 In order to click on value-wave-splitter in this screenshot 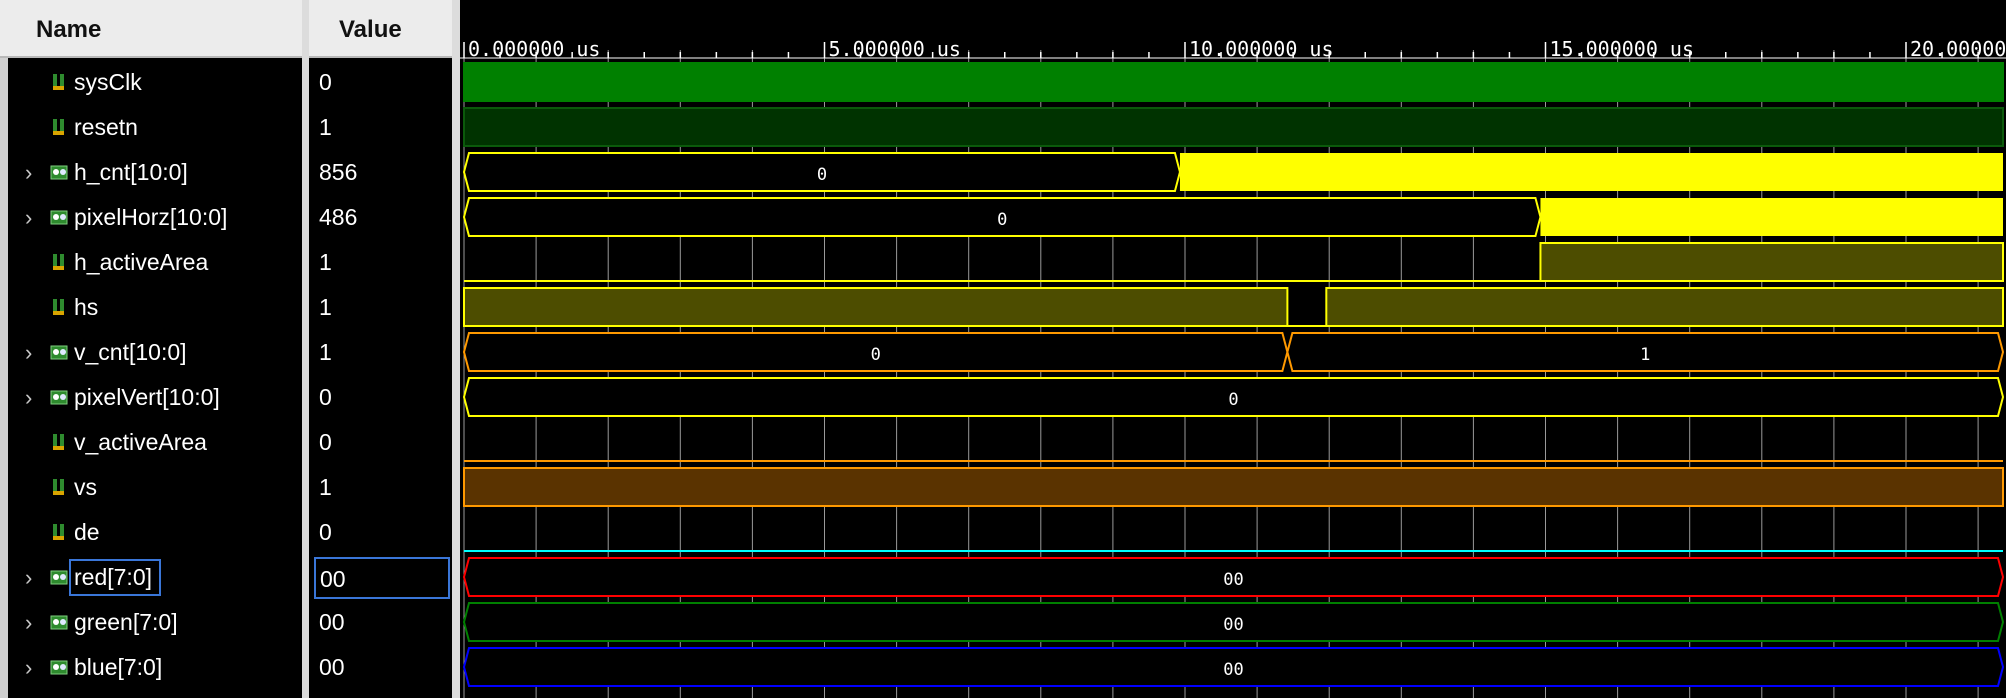, I will do `click(456, 349)`.